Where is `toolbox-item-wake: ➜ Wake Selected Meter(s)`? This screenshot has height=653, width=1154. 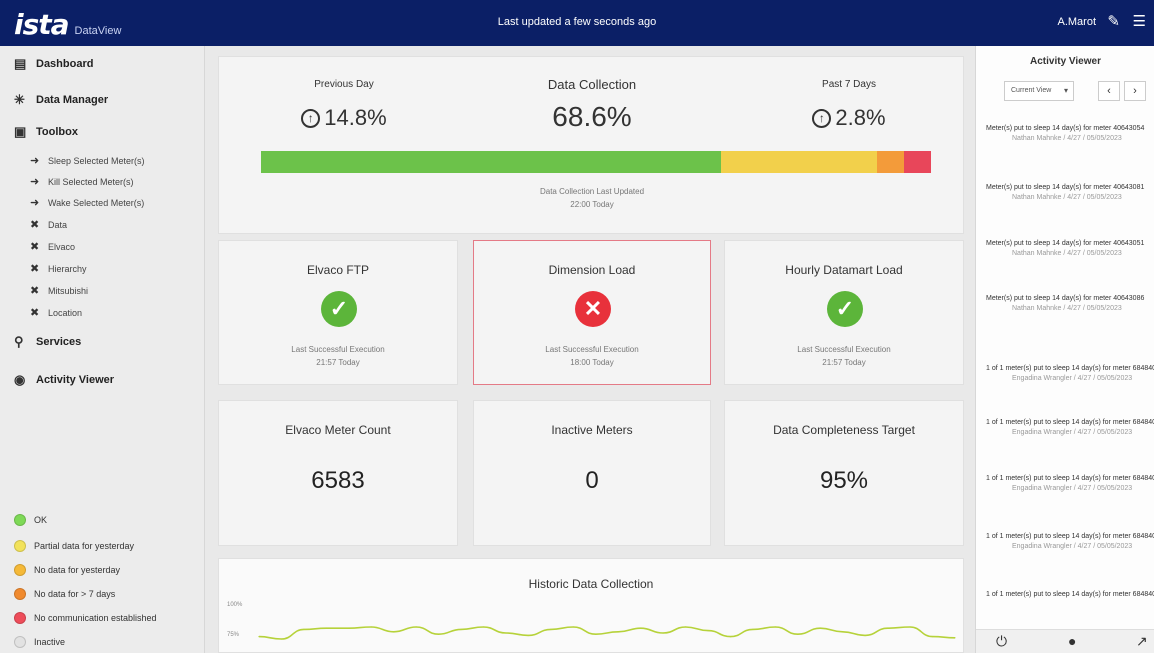 toolbox-item-wake: ➜ Wake Selected Meter(s) is located at coordinates (87, 202).